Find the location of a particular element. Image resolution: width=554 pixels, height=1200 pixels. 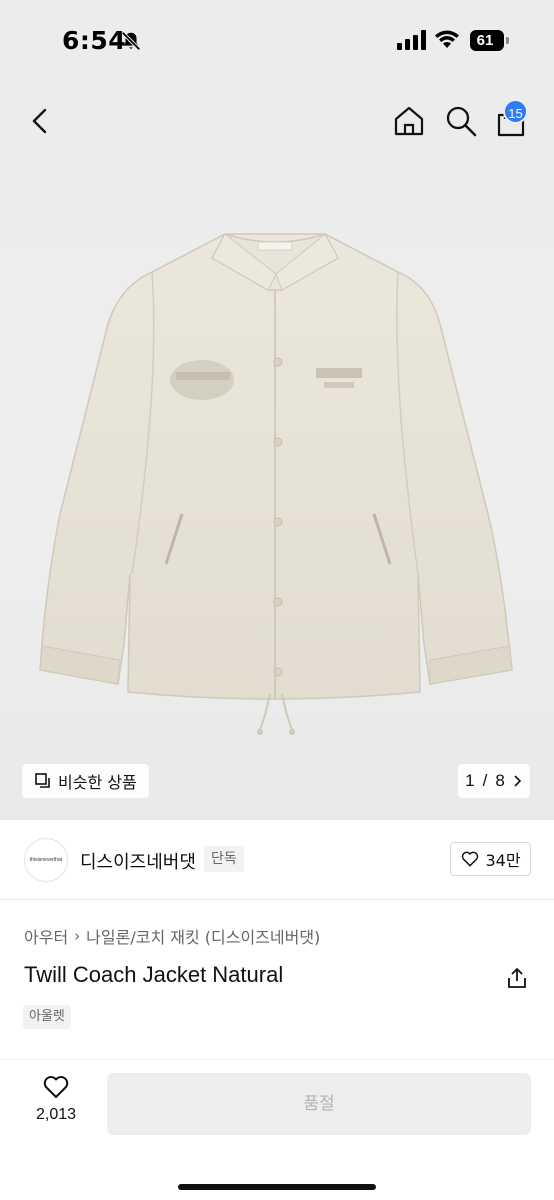

battery-indicator: 61 is located at coordinates (490, 40).